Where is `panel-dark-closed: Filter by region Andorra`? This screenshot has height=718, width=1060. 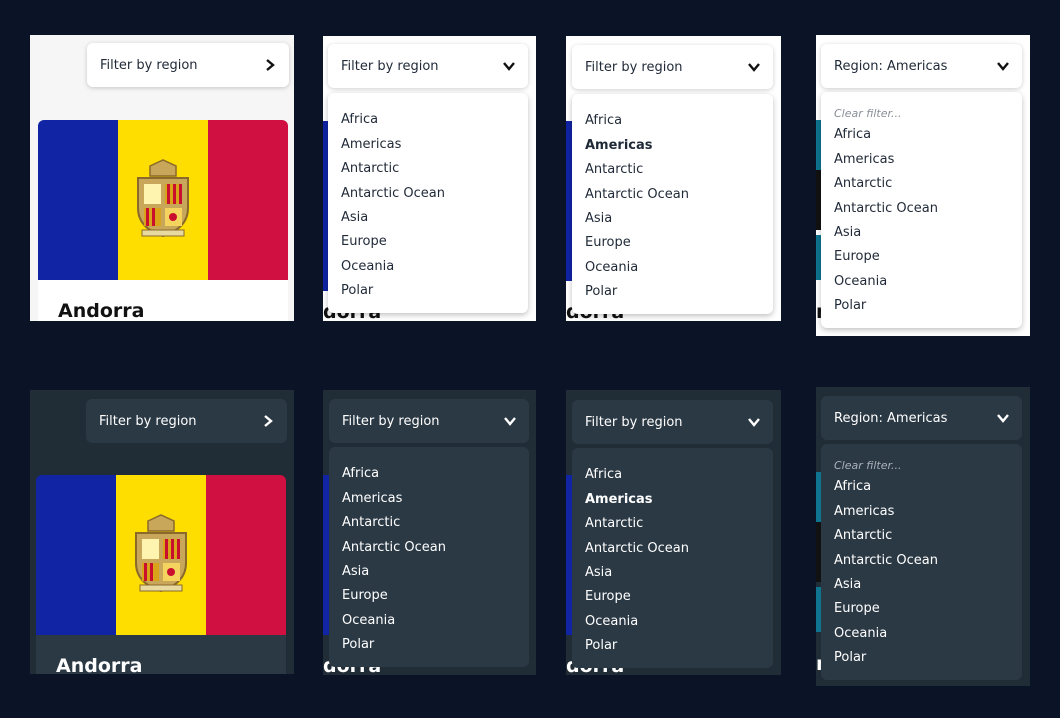
panel-dark-closed: Filter by region Andorra is located at coordinates (162, 532).